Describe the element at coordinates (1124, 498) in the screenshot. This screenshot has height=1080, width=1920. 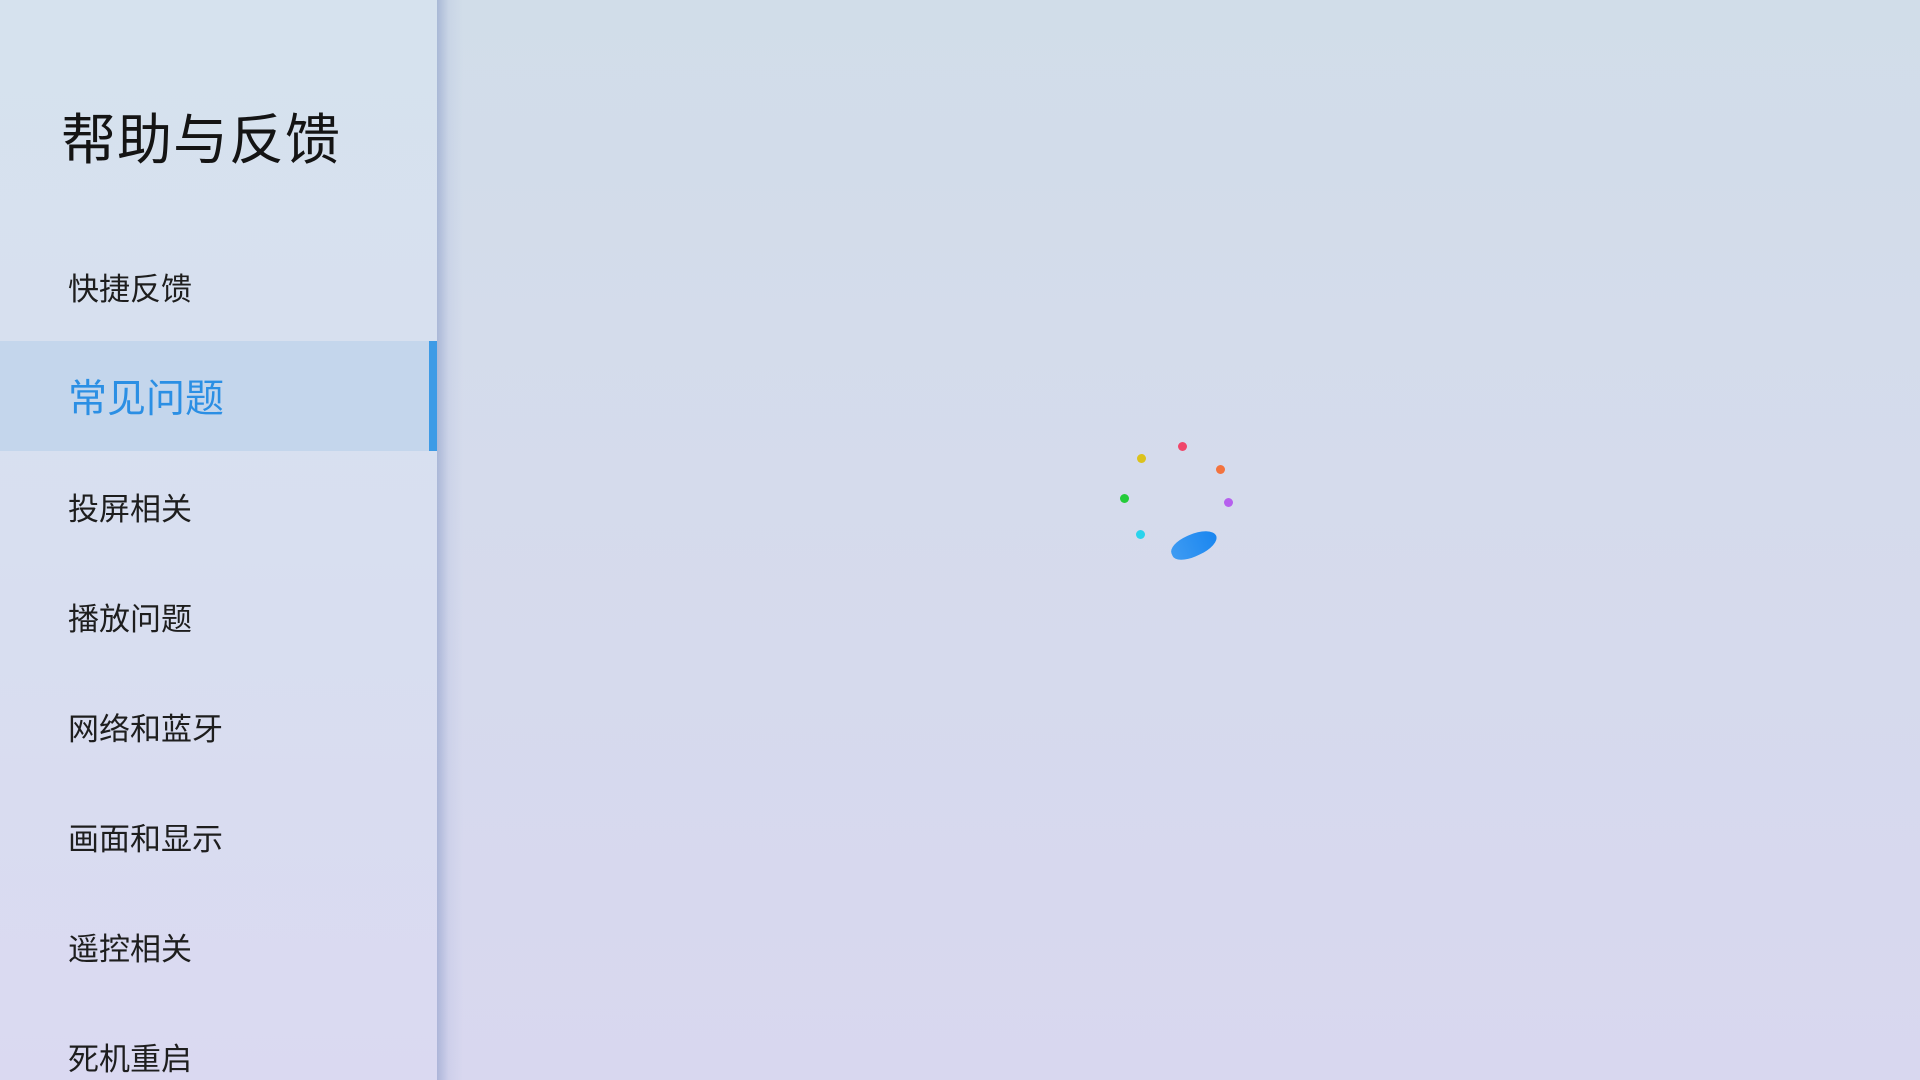
I see `spinner-dot-green` at that location.